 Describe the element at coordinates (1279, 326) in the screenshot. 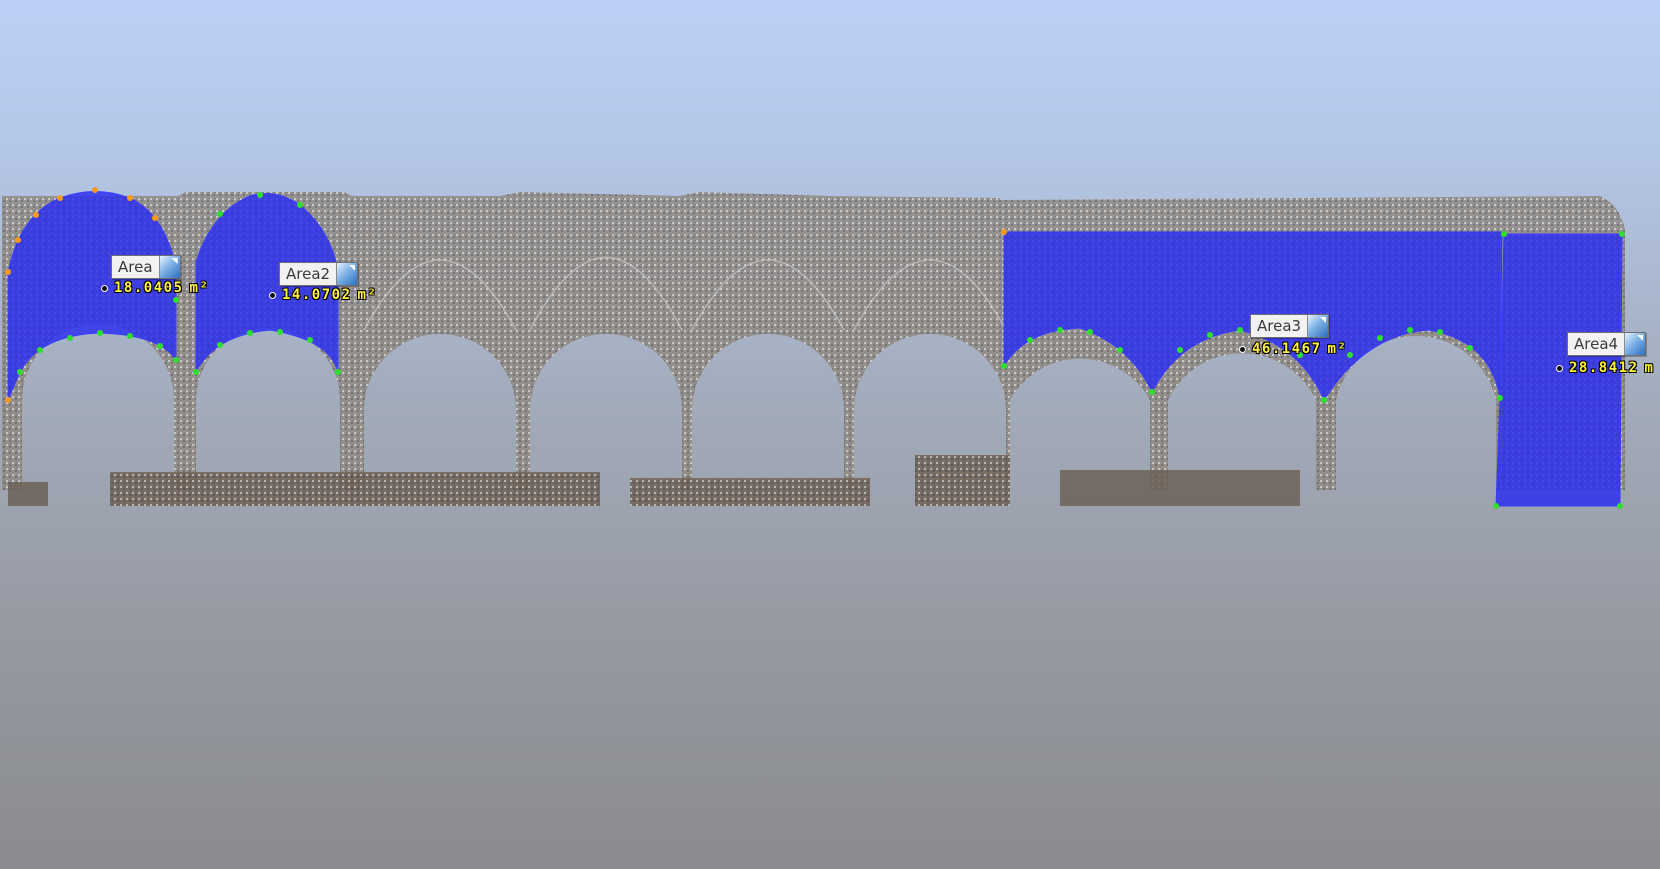

I see `area-label-name: Area3` at that location.